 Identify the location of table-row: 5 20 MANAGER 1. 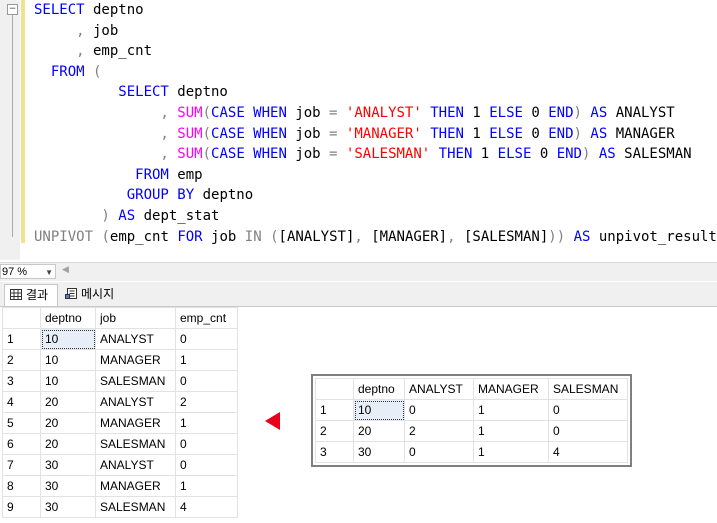
(120, 423).